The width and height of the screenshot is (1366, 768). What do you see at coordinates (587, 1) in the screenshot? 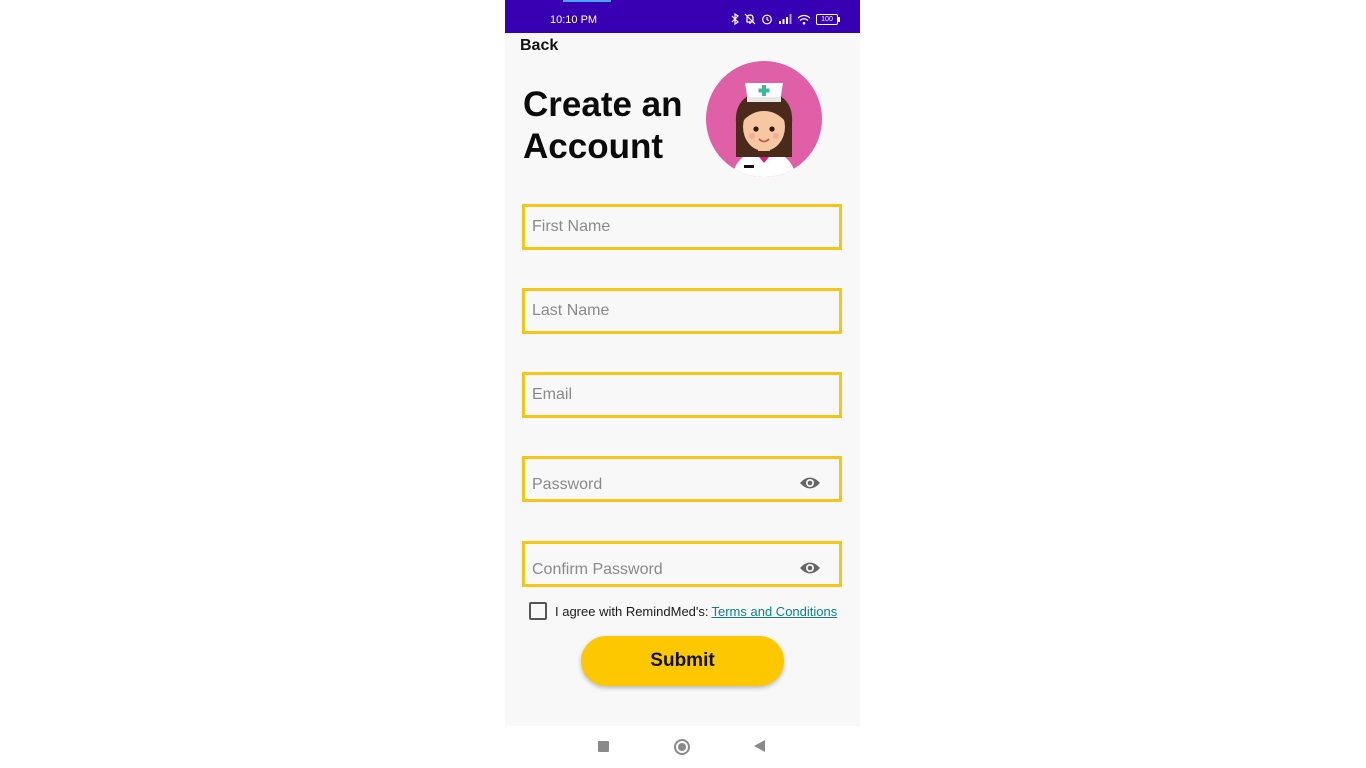
I see `status-bar-indicator` at bounding box center [587, 1].